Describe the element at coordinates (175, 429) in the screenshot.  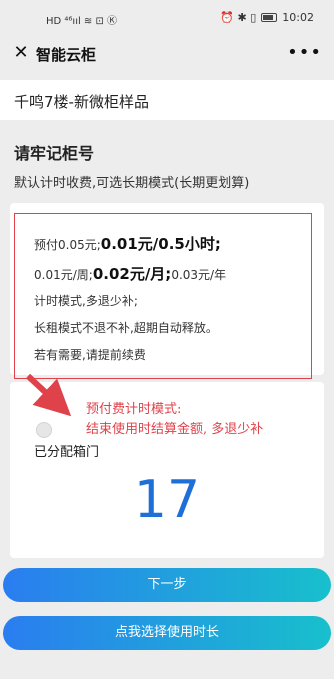
I see `annotation-line-2: 结束使用时结算金额, 多退少补` at that location.